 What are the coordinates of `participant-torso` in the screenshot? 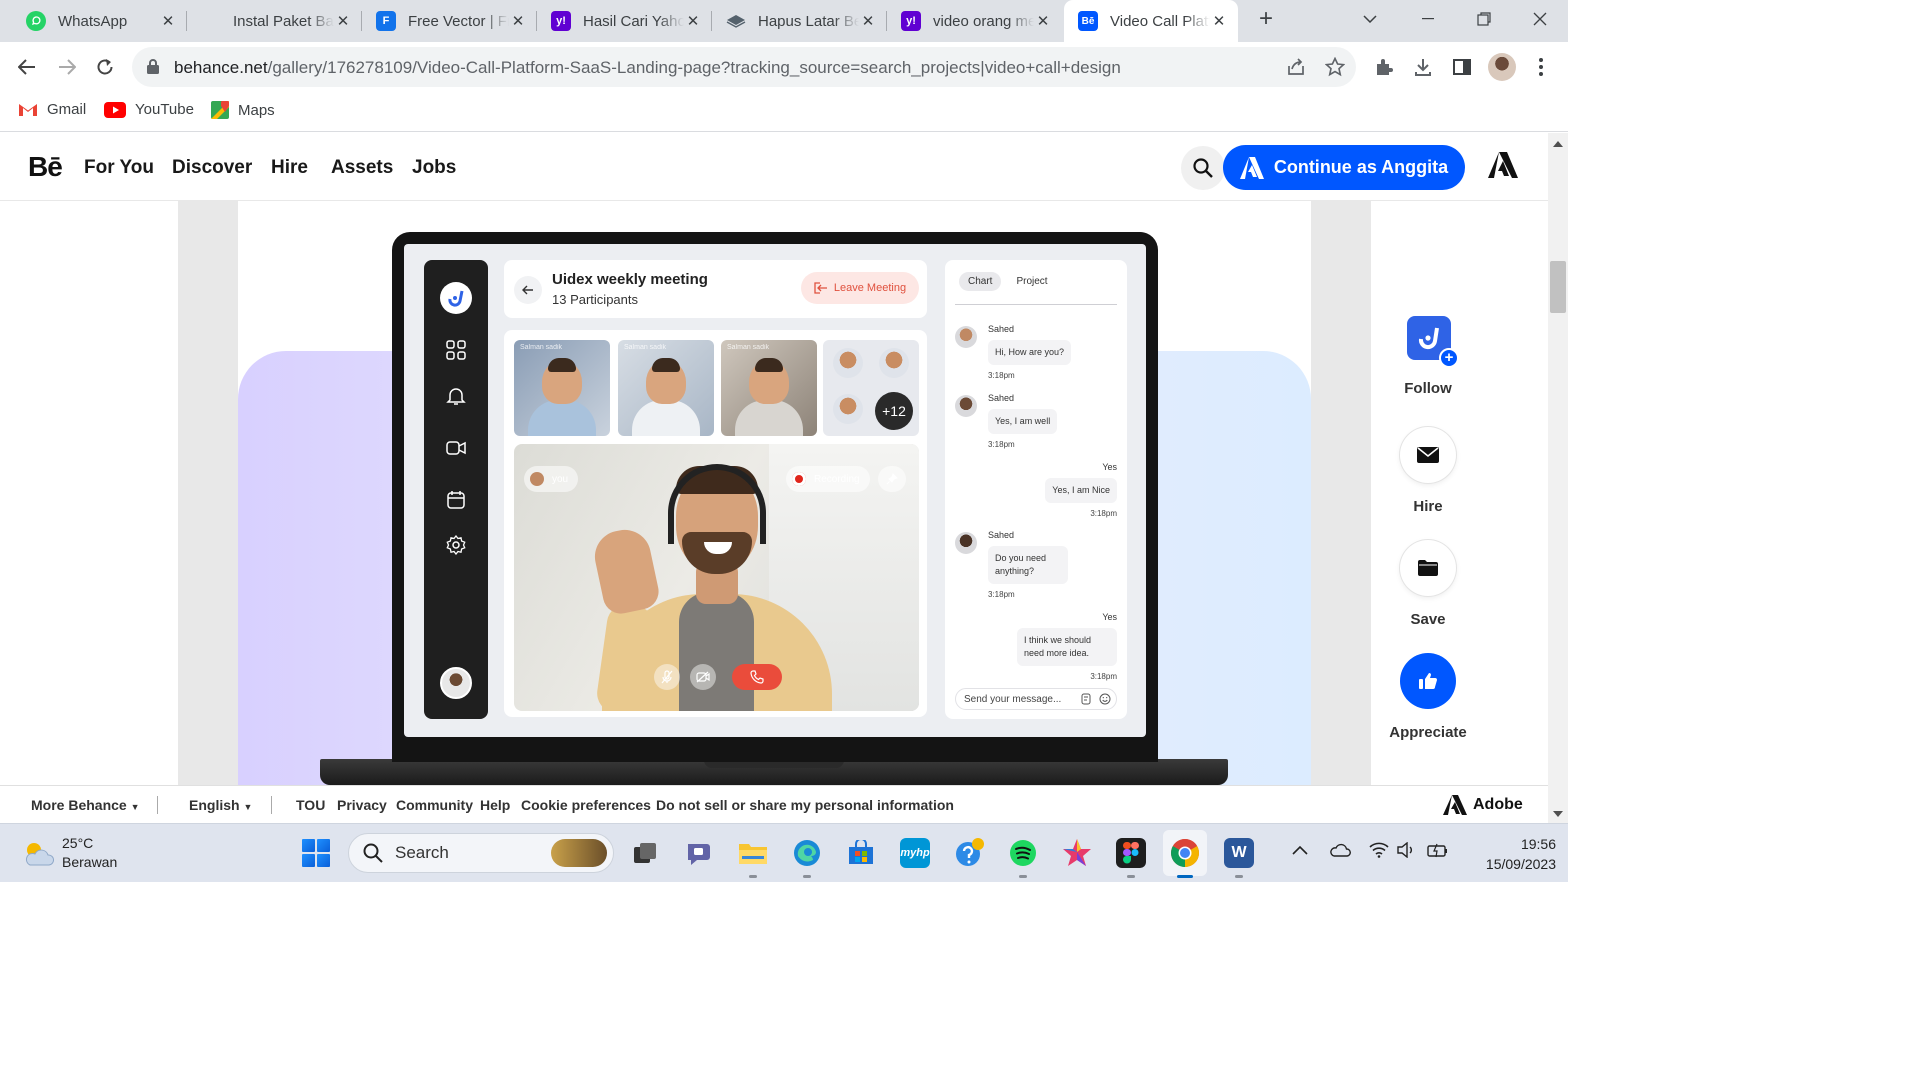 It's located at (562, 418).